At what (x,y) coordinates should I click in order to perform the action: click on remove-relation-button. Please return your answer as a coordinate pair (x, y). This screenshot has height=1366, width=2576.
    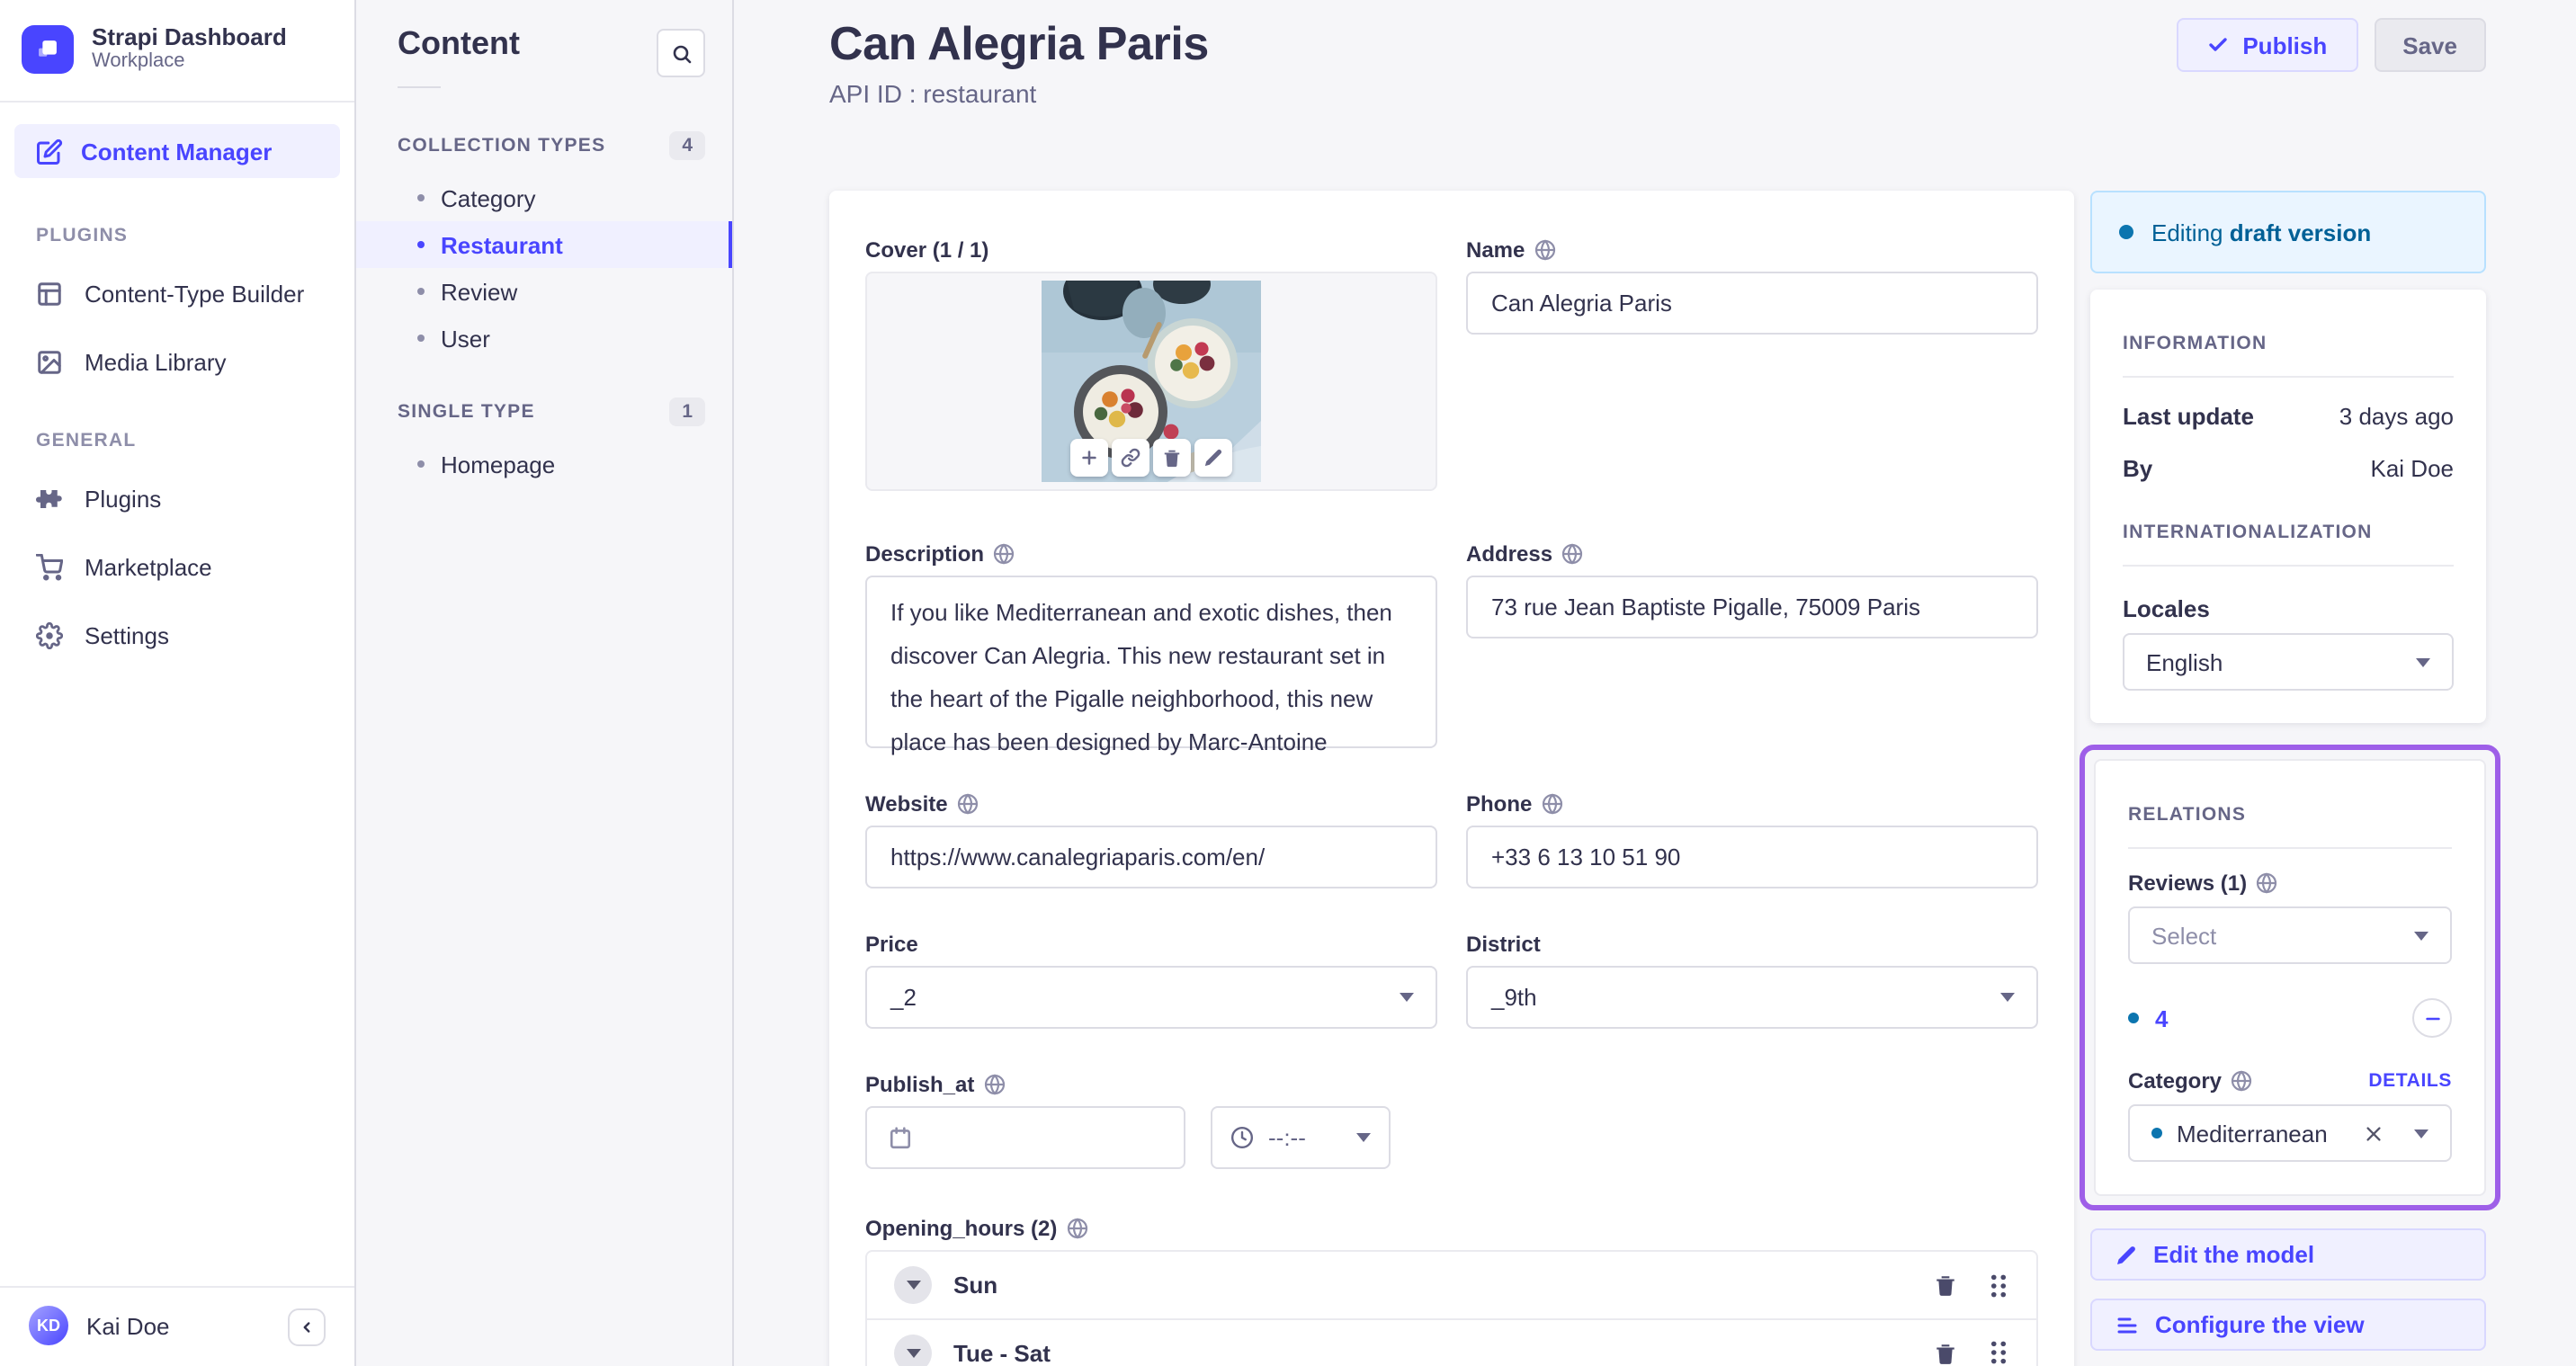
    Looking at the image, I should click on (2432, 1018).